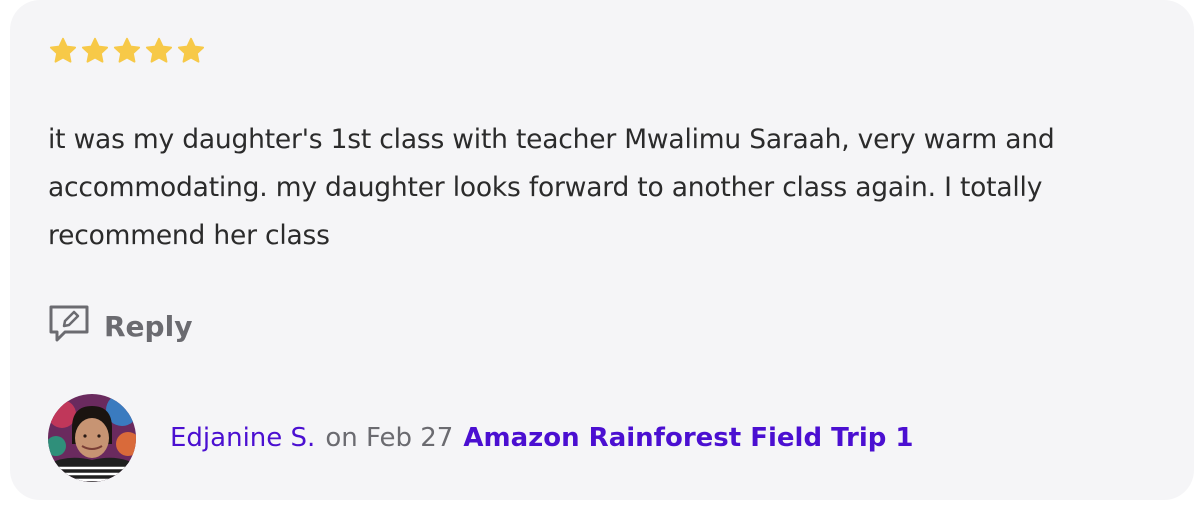  What do you see at coordinates (389, 438) in the screenshot?
I see `review-date: on Feb 27` at bounding box center [389, 438].